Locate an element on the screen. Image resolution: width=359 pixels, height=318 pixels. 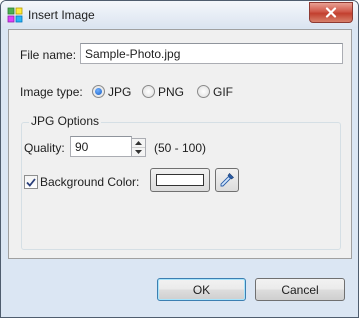
arrow-up-icon is located at coordinates (138, 143).